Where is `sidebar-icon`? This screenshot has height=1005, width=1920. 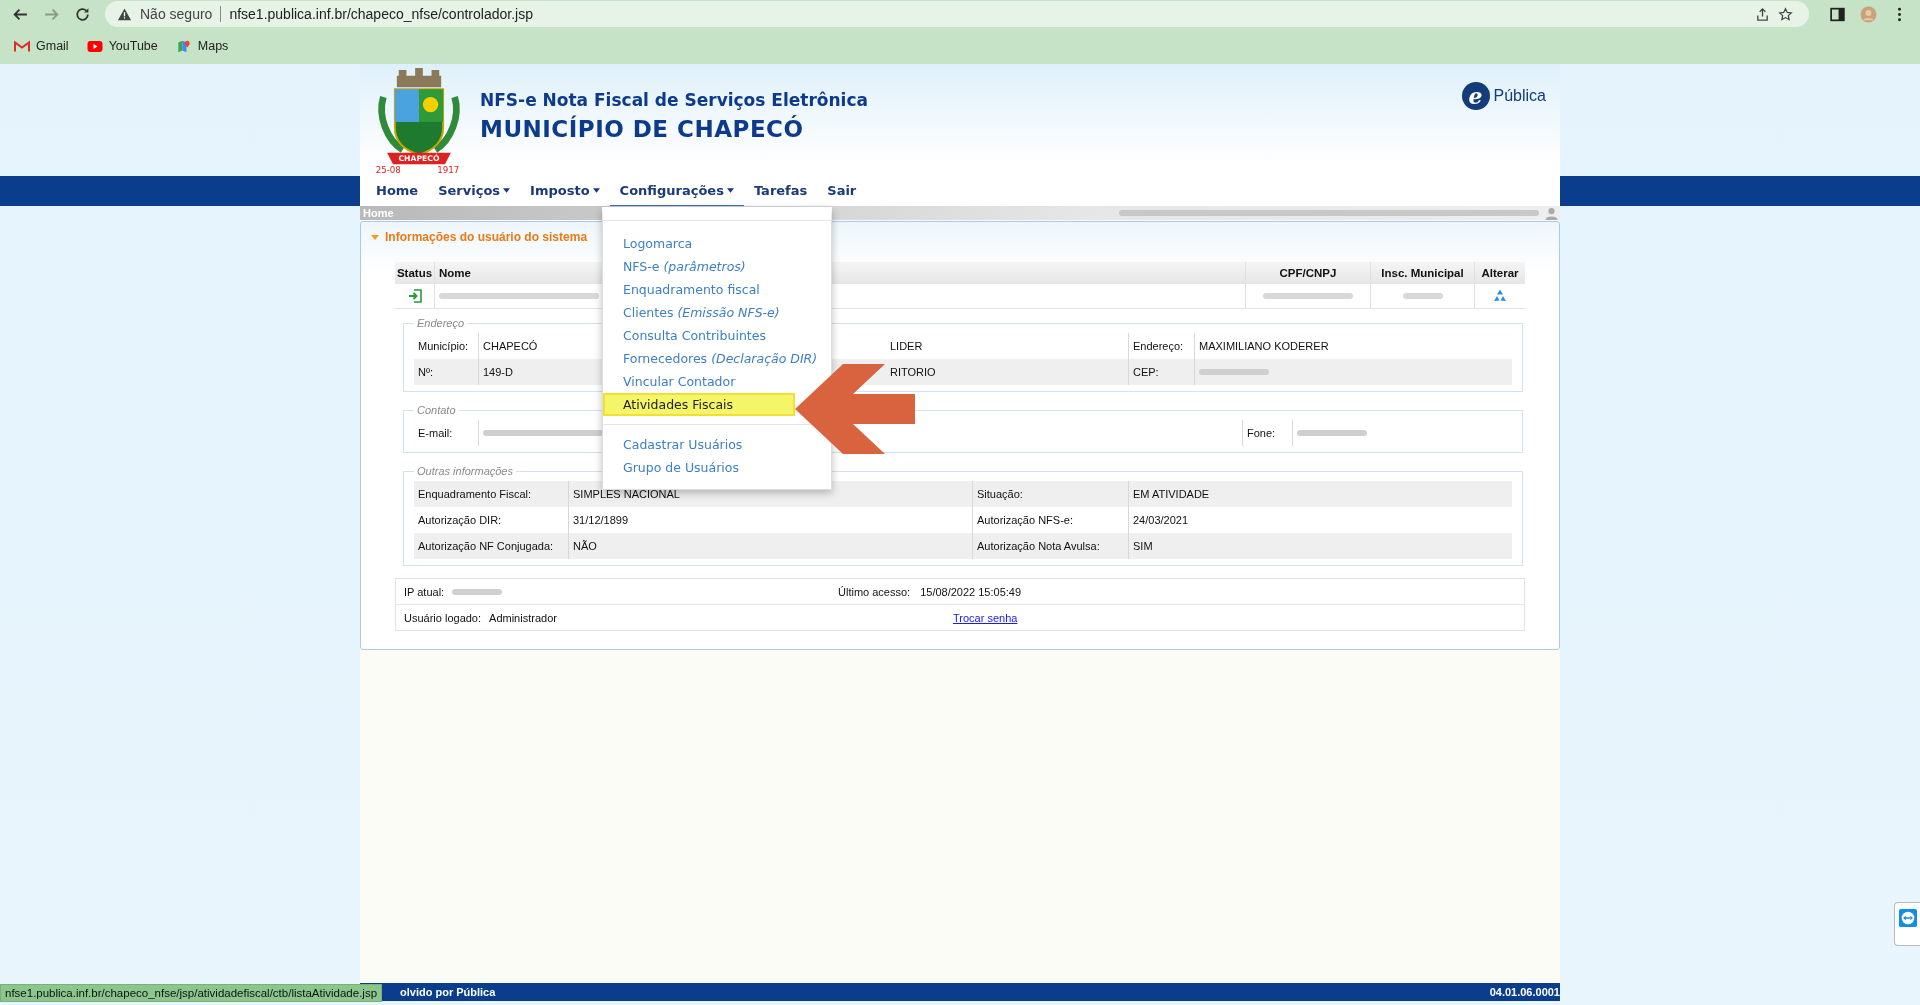
sidebar-icon is located at coordinates (1837, 14).